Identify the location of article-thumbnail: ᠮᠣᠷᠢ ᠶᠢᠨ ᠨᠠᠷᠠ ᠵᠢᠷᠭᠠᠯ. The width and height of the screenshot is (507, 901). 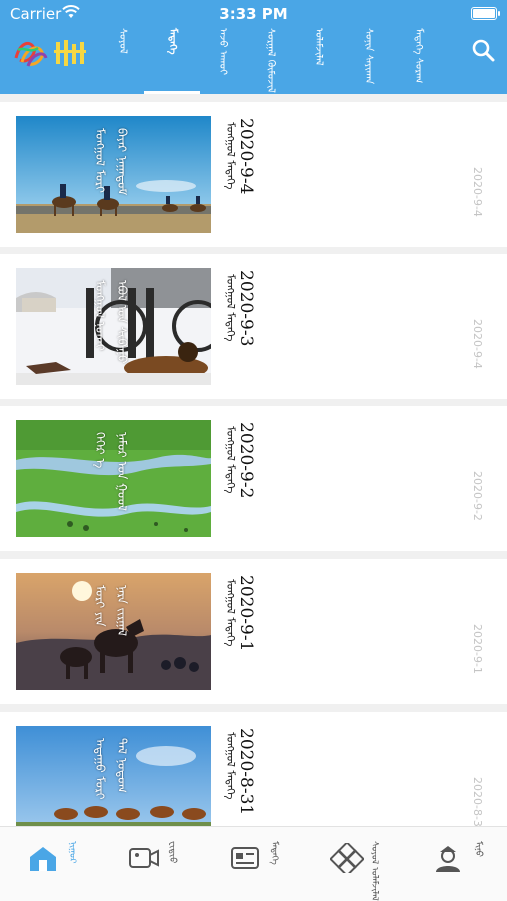
(113, 631).